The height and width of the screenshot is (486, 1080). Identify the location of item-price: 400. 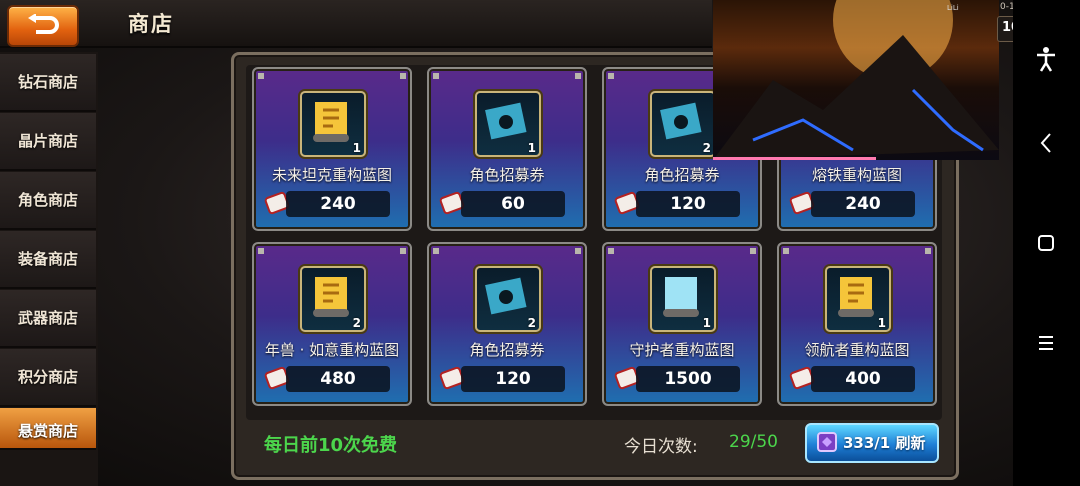
(863, 379).